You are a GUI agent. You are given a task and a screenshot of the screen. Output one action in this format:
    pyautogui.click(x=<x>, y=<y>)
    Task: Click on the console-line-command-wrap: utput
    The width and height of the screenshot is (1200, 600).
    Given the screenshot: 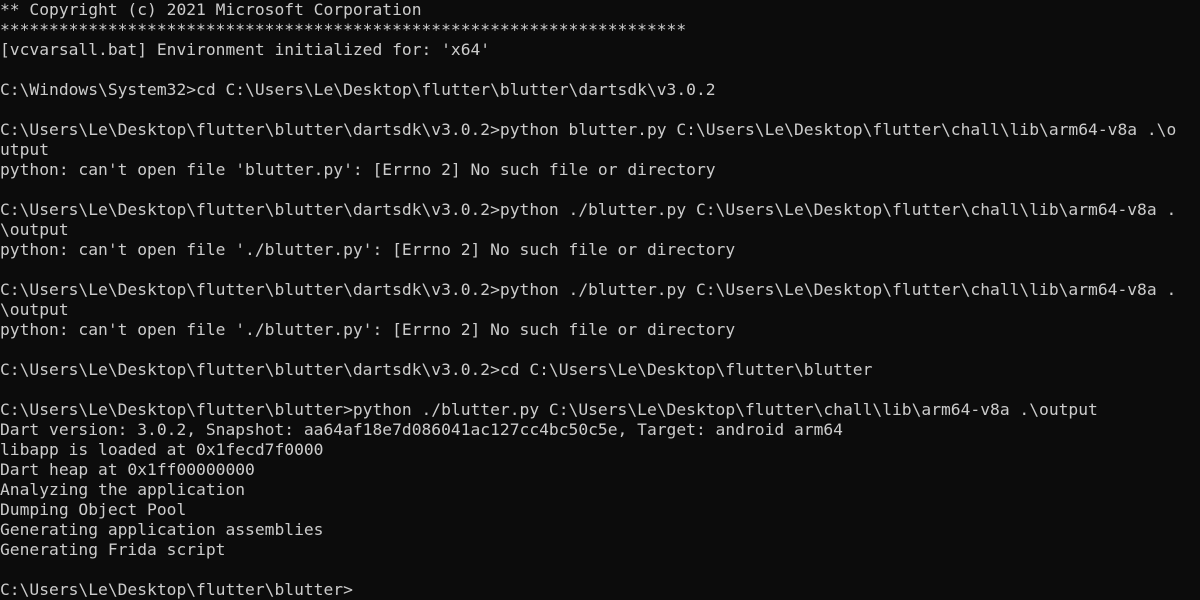 What is the action you would take?
    pyautogui.click(x=25, y=149)
    